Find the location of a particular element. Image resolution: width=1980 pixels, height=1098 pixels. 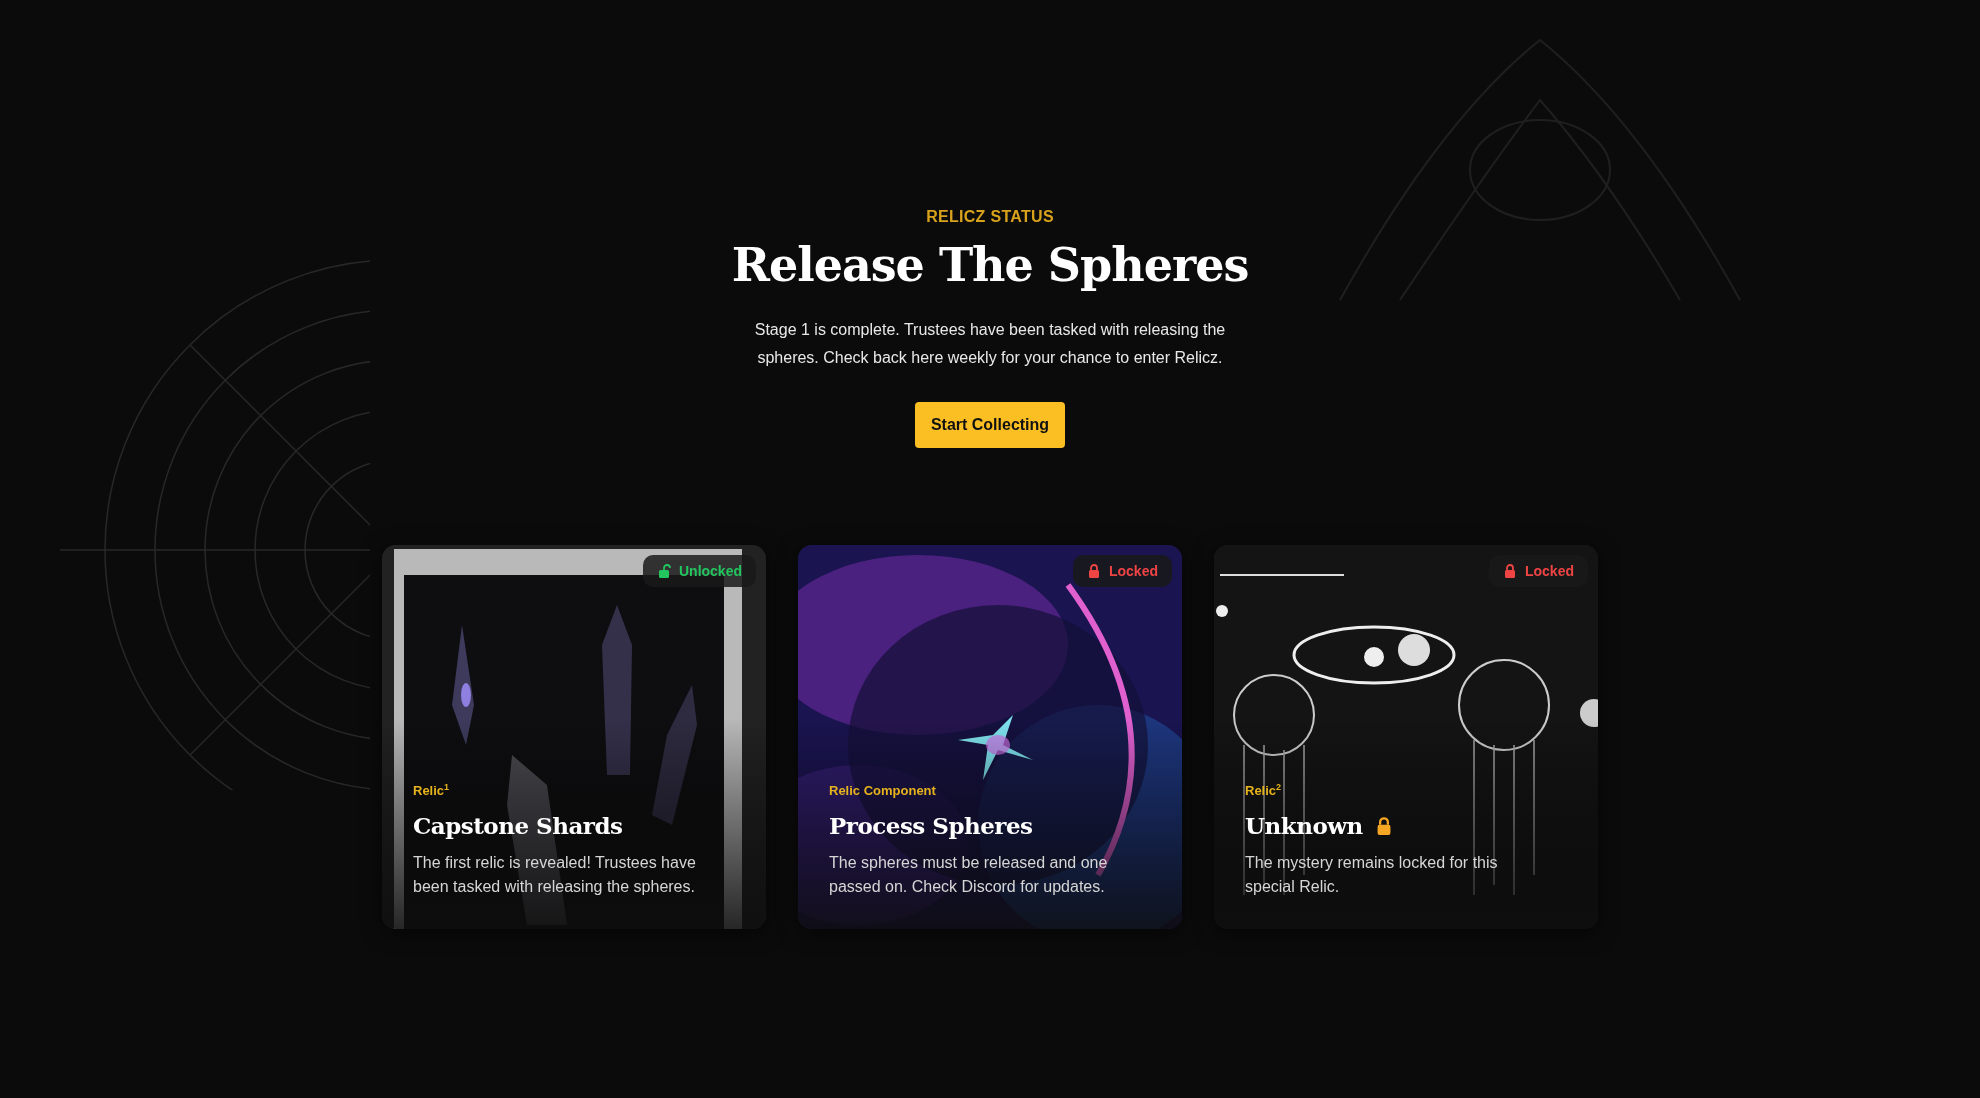

section-eyebrow: RELICZ STATUS is located at coordinates (990, 217).